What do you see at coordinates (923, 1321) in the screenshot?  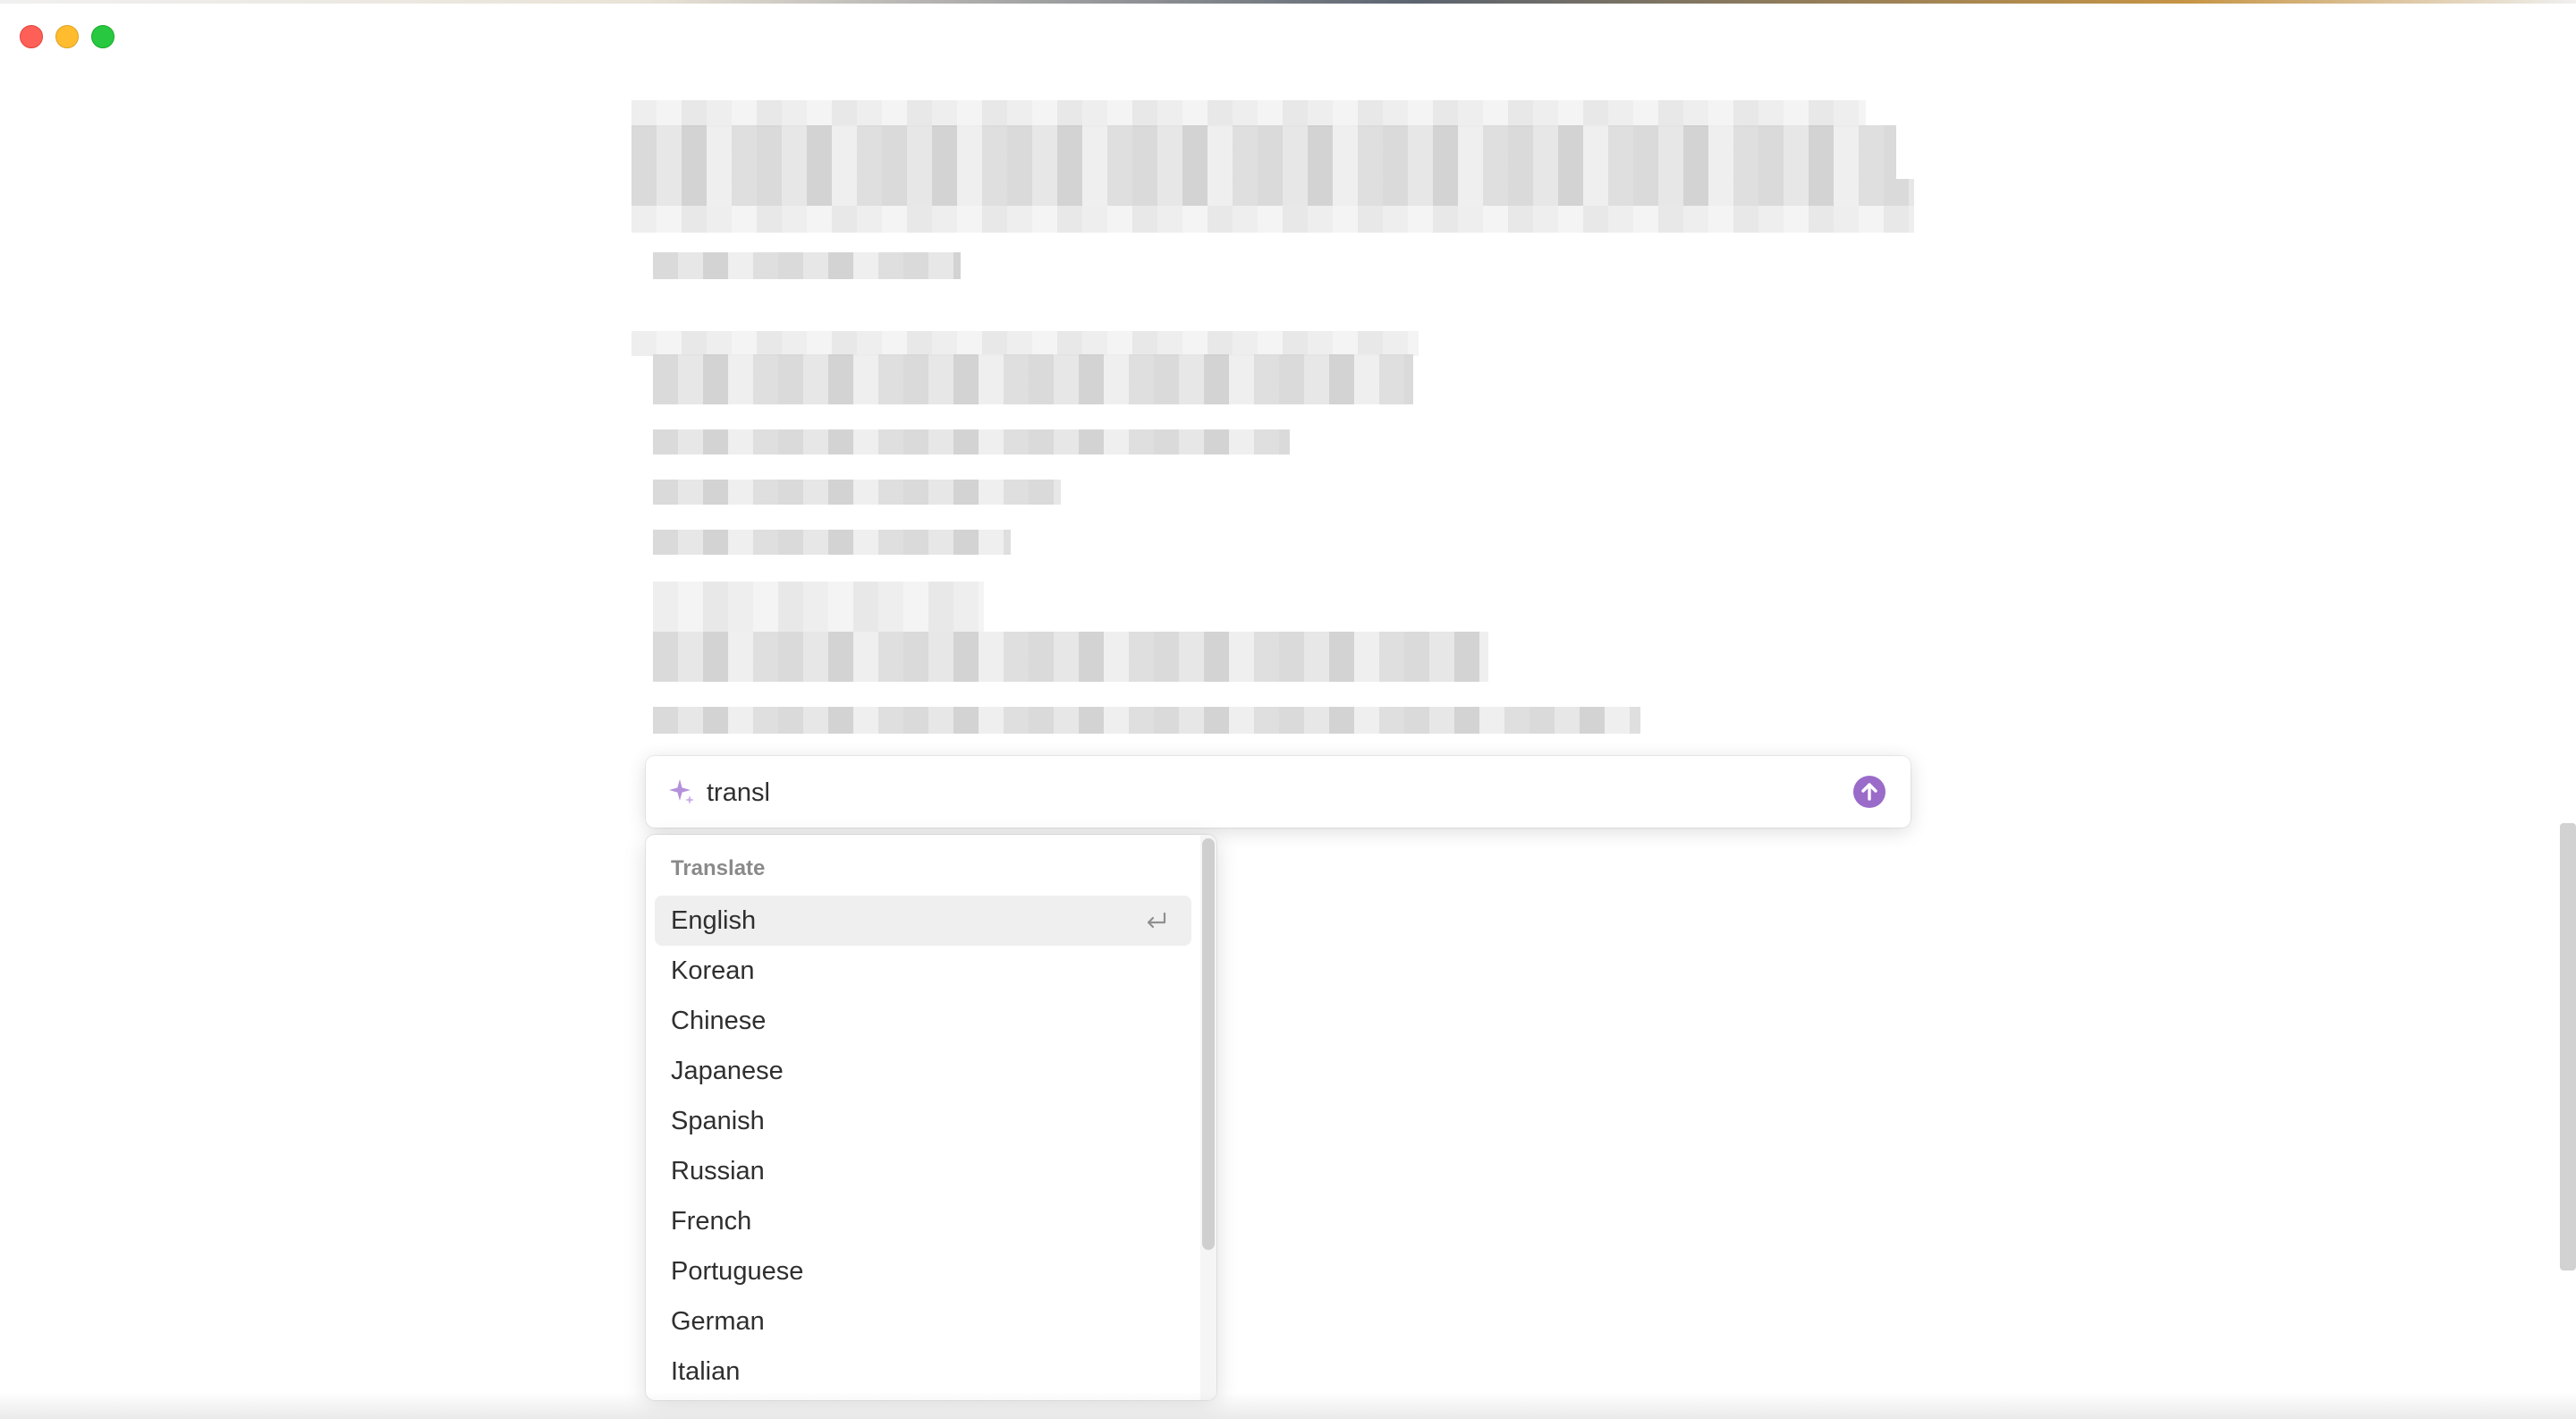 I see `menu-item-german: German` at bounding box center [923, 1321].